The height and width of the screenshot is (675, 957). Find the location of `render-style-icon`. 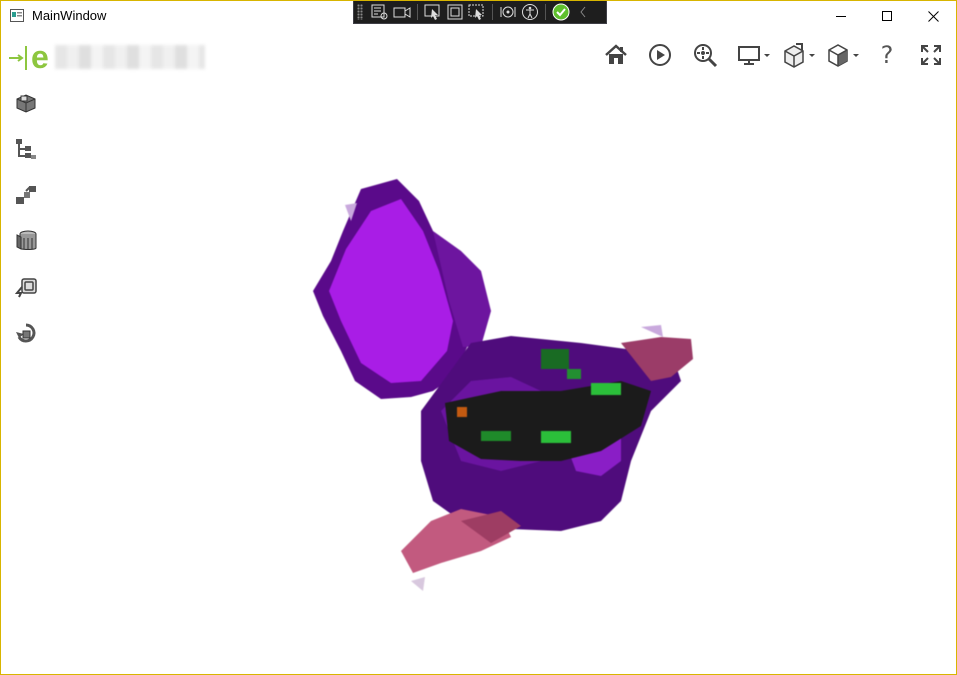

render-style-icon is located at coordinates (843, 55).